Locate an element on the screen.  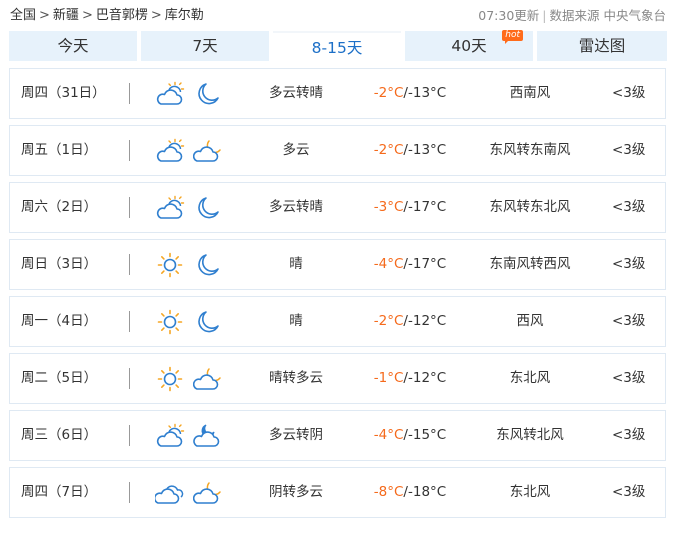
temperature: -1°C/-12°C is located at coordinates (410, 378).